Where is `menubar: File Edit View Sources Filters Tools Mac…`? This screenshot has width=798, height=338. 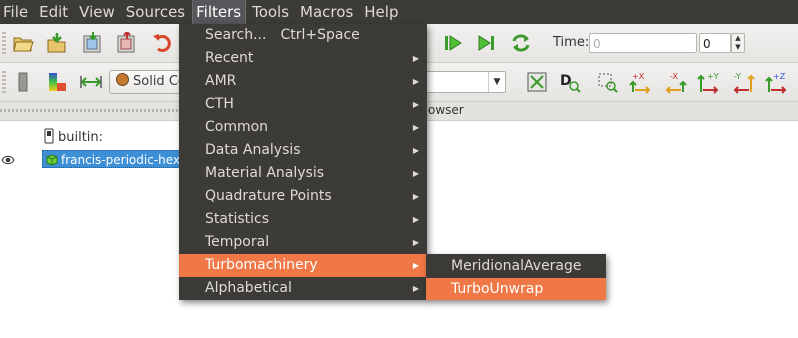
menubar: File Edit View Sources Filters Tools Mac… is located at coordinates (399, 12).